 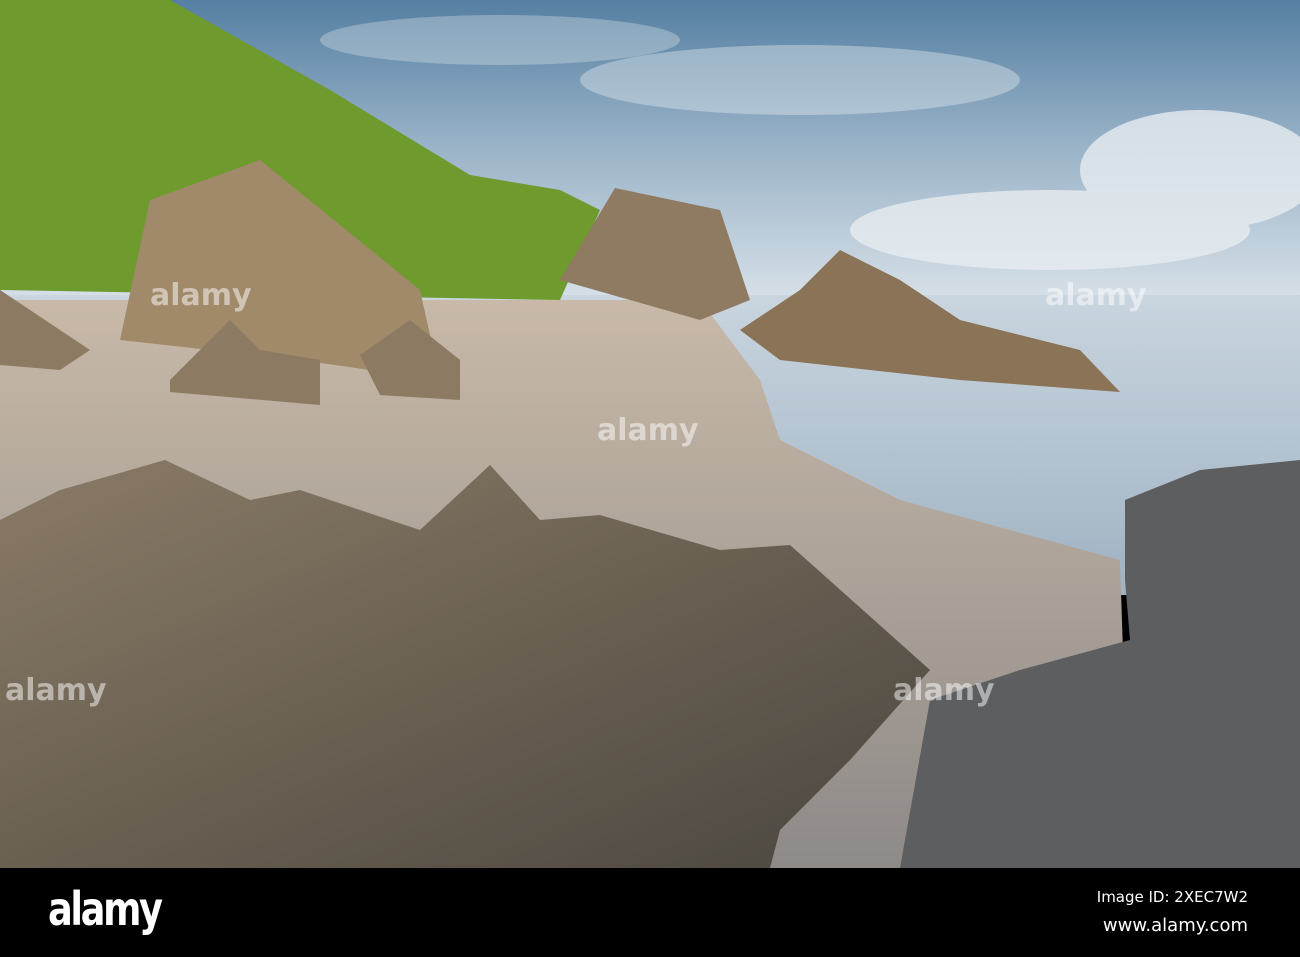 What do you see at coordinates (1175, 925) in the screenshot?
I see `website-link: www.alamy.com` at bounding box center [1175, 925].